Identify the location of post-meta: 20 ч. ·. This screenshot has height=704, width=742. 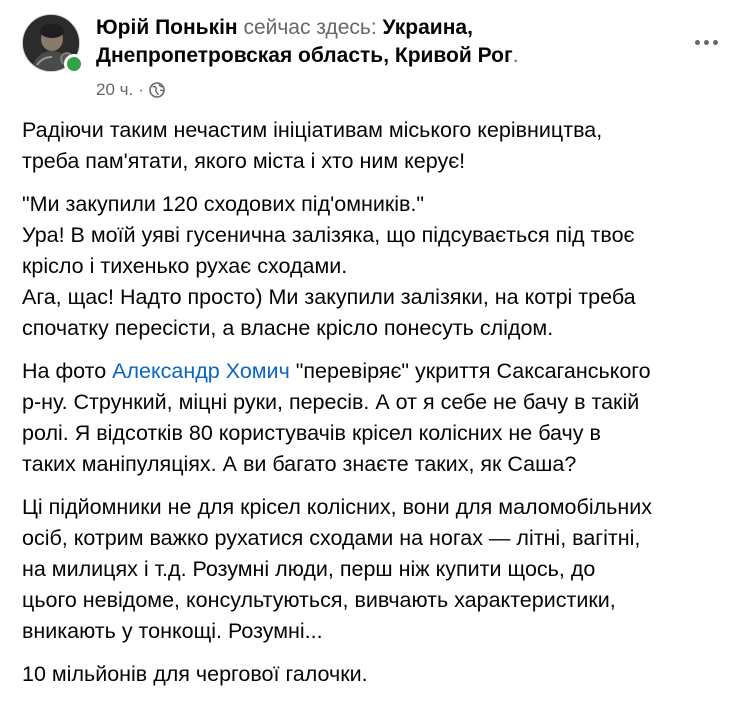
(130, 90).